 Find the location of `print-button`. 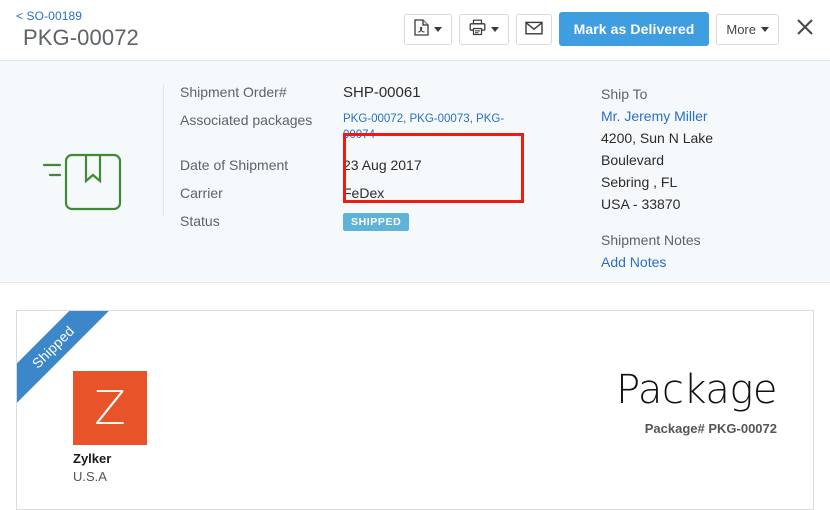

print-button is located at coordinates (483, 29).